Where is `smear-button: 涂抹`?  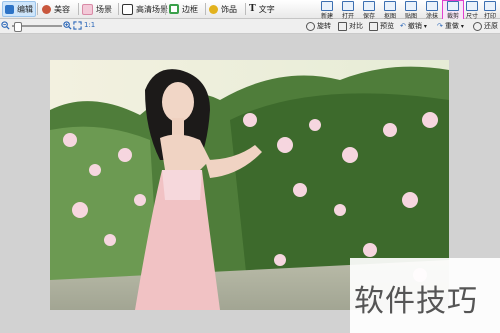 smear-button: 涂抹 is located at coordinates (432, 10).